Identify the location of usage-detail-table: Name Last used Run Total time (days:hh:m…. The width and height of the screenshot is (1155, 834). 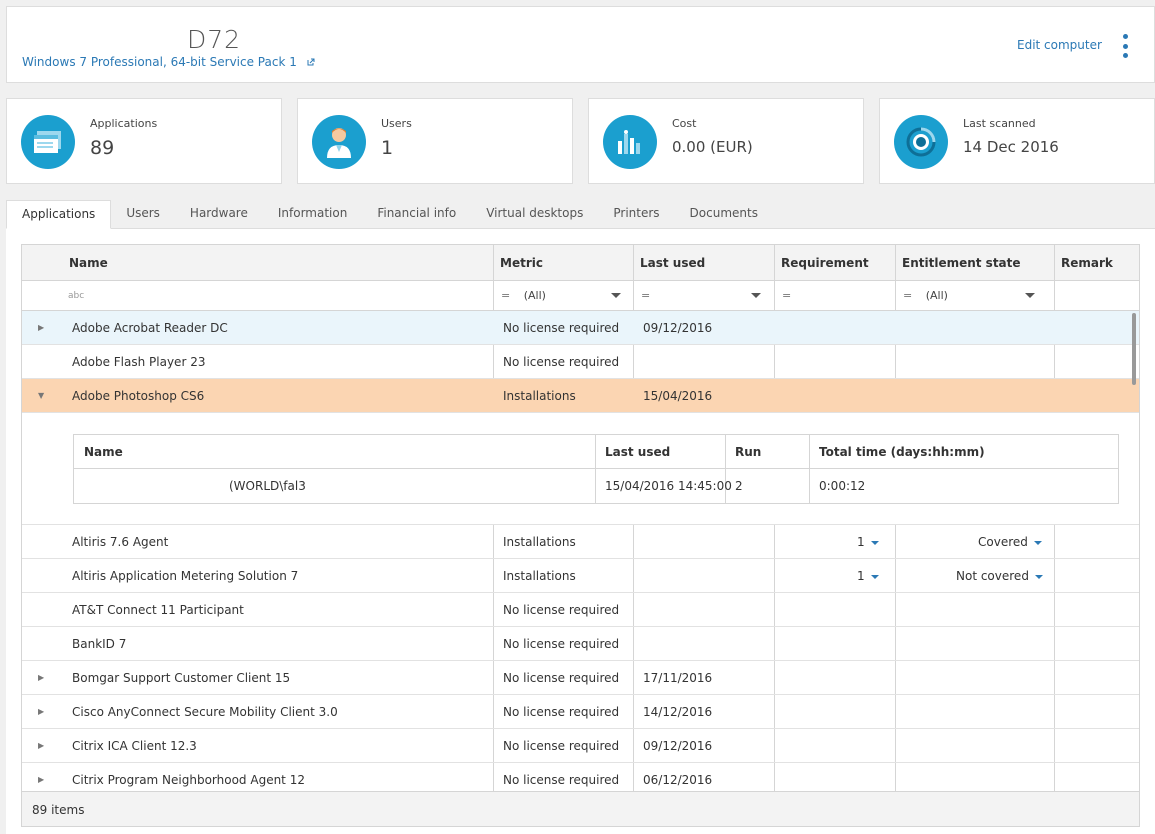
(596, 469).